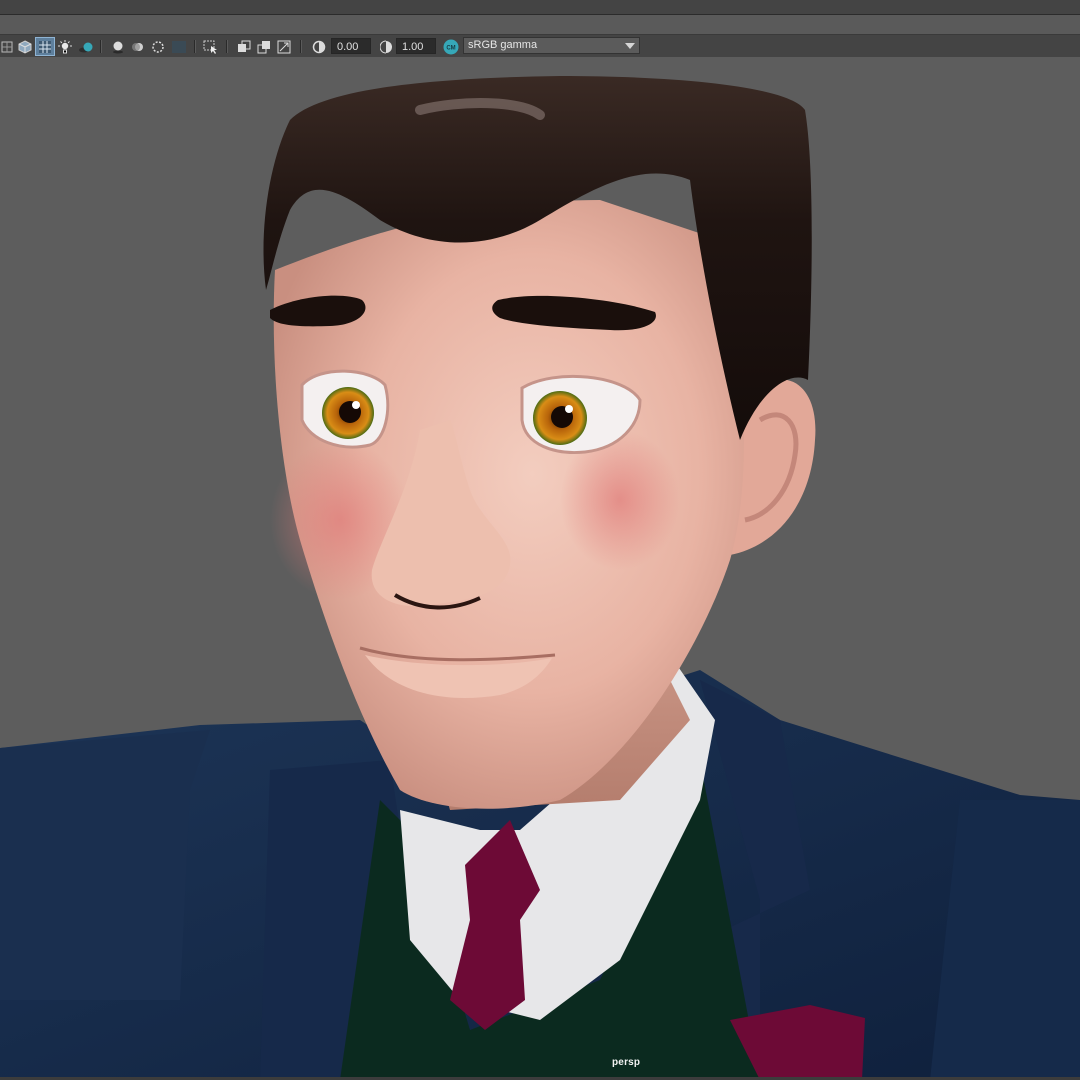 The height and width of the screenshot is (1080, 1080). What do you see at coordinates (158, 46) in the screenshot?
I see `anti-aliasing-icon` at bounding box center [158, 46].